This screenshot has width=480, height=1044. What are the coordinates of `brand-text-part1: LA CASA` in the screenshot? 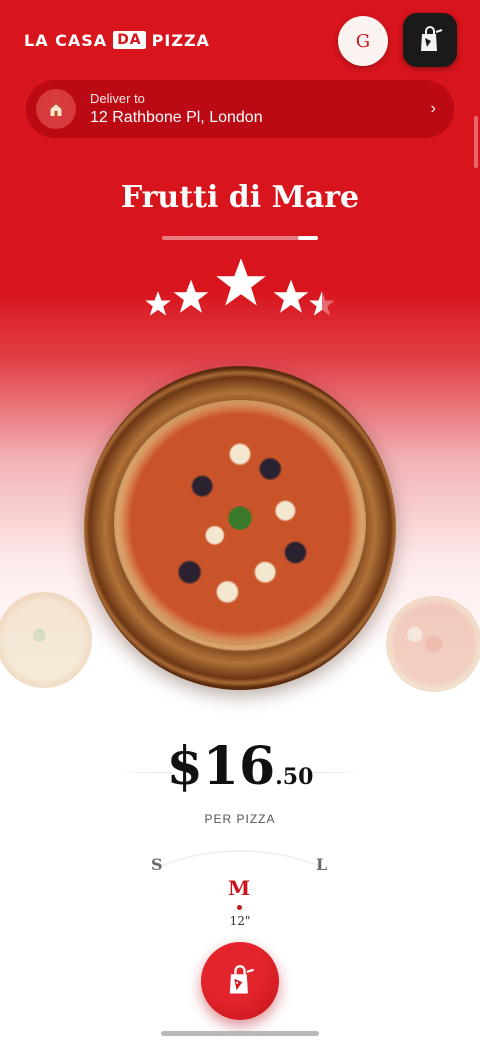 It's located at (66, 40).